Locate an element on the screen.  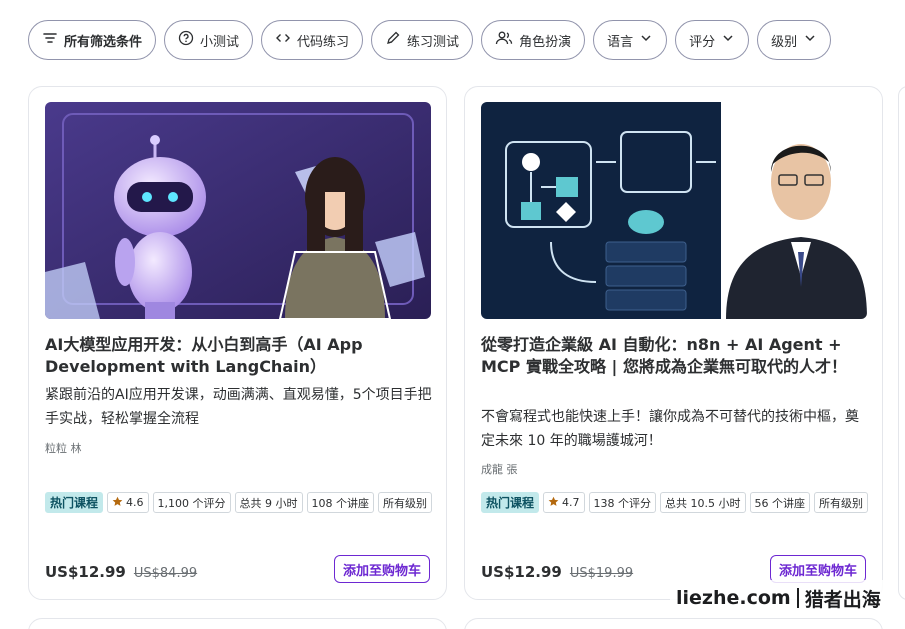
users-icon is located at coordinates (504, 40).